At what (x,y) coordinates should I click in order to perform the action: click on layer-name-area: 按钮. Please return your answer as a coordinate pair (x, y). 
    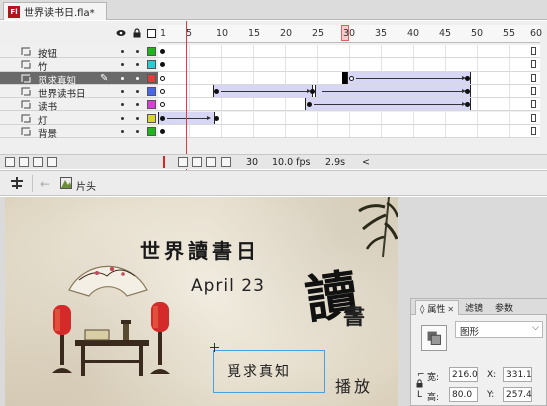
    Looking at the image, I should click on (79, 52).